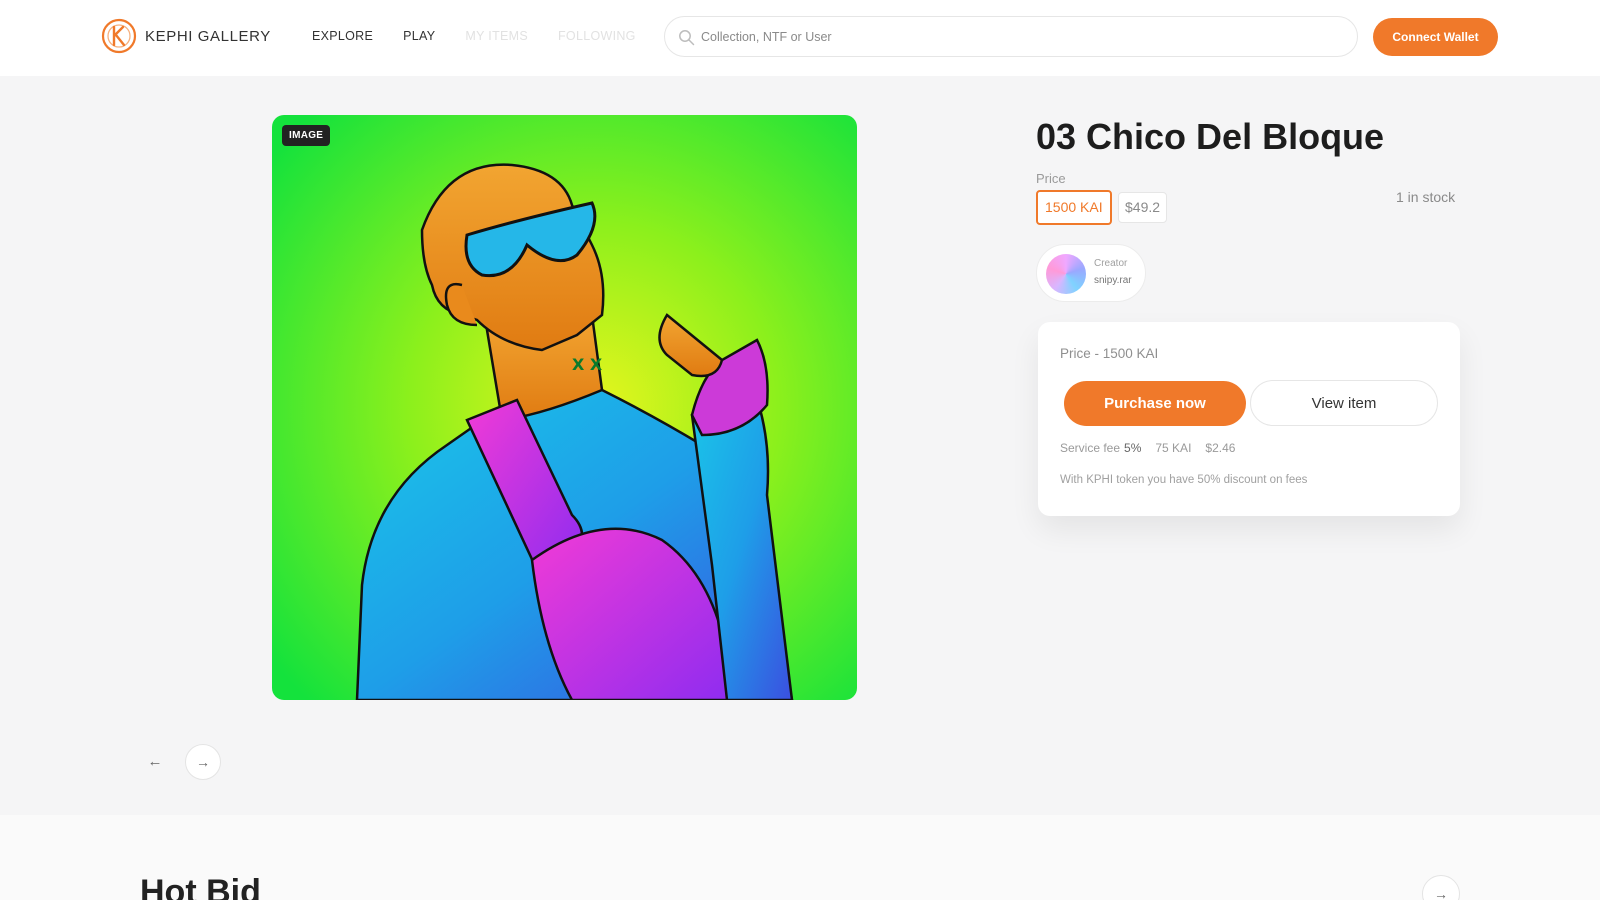 The width and height of the screenshot is (1600, 900). Describe the element at coordinates (419, 36) in the screenshot. I see `nav-play: PLAY` at that location.